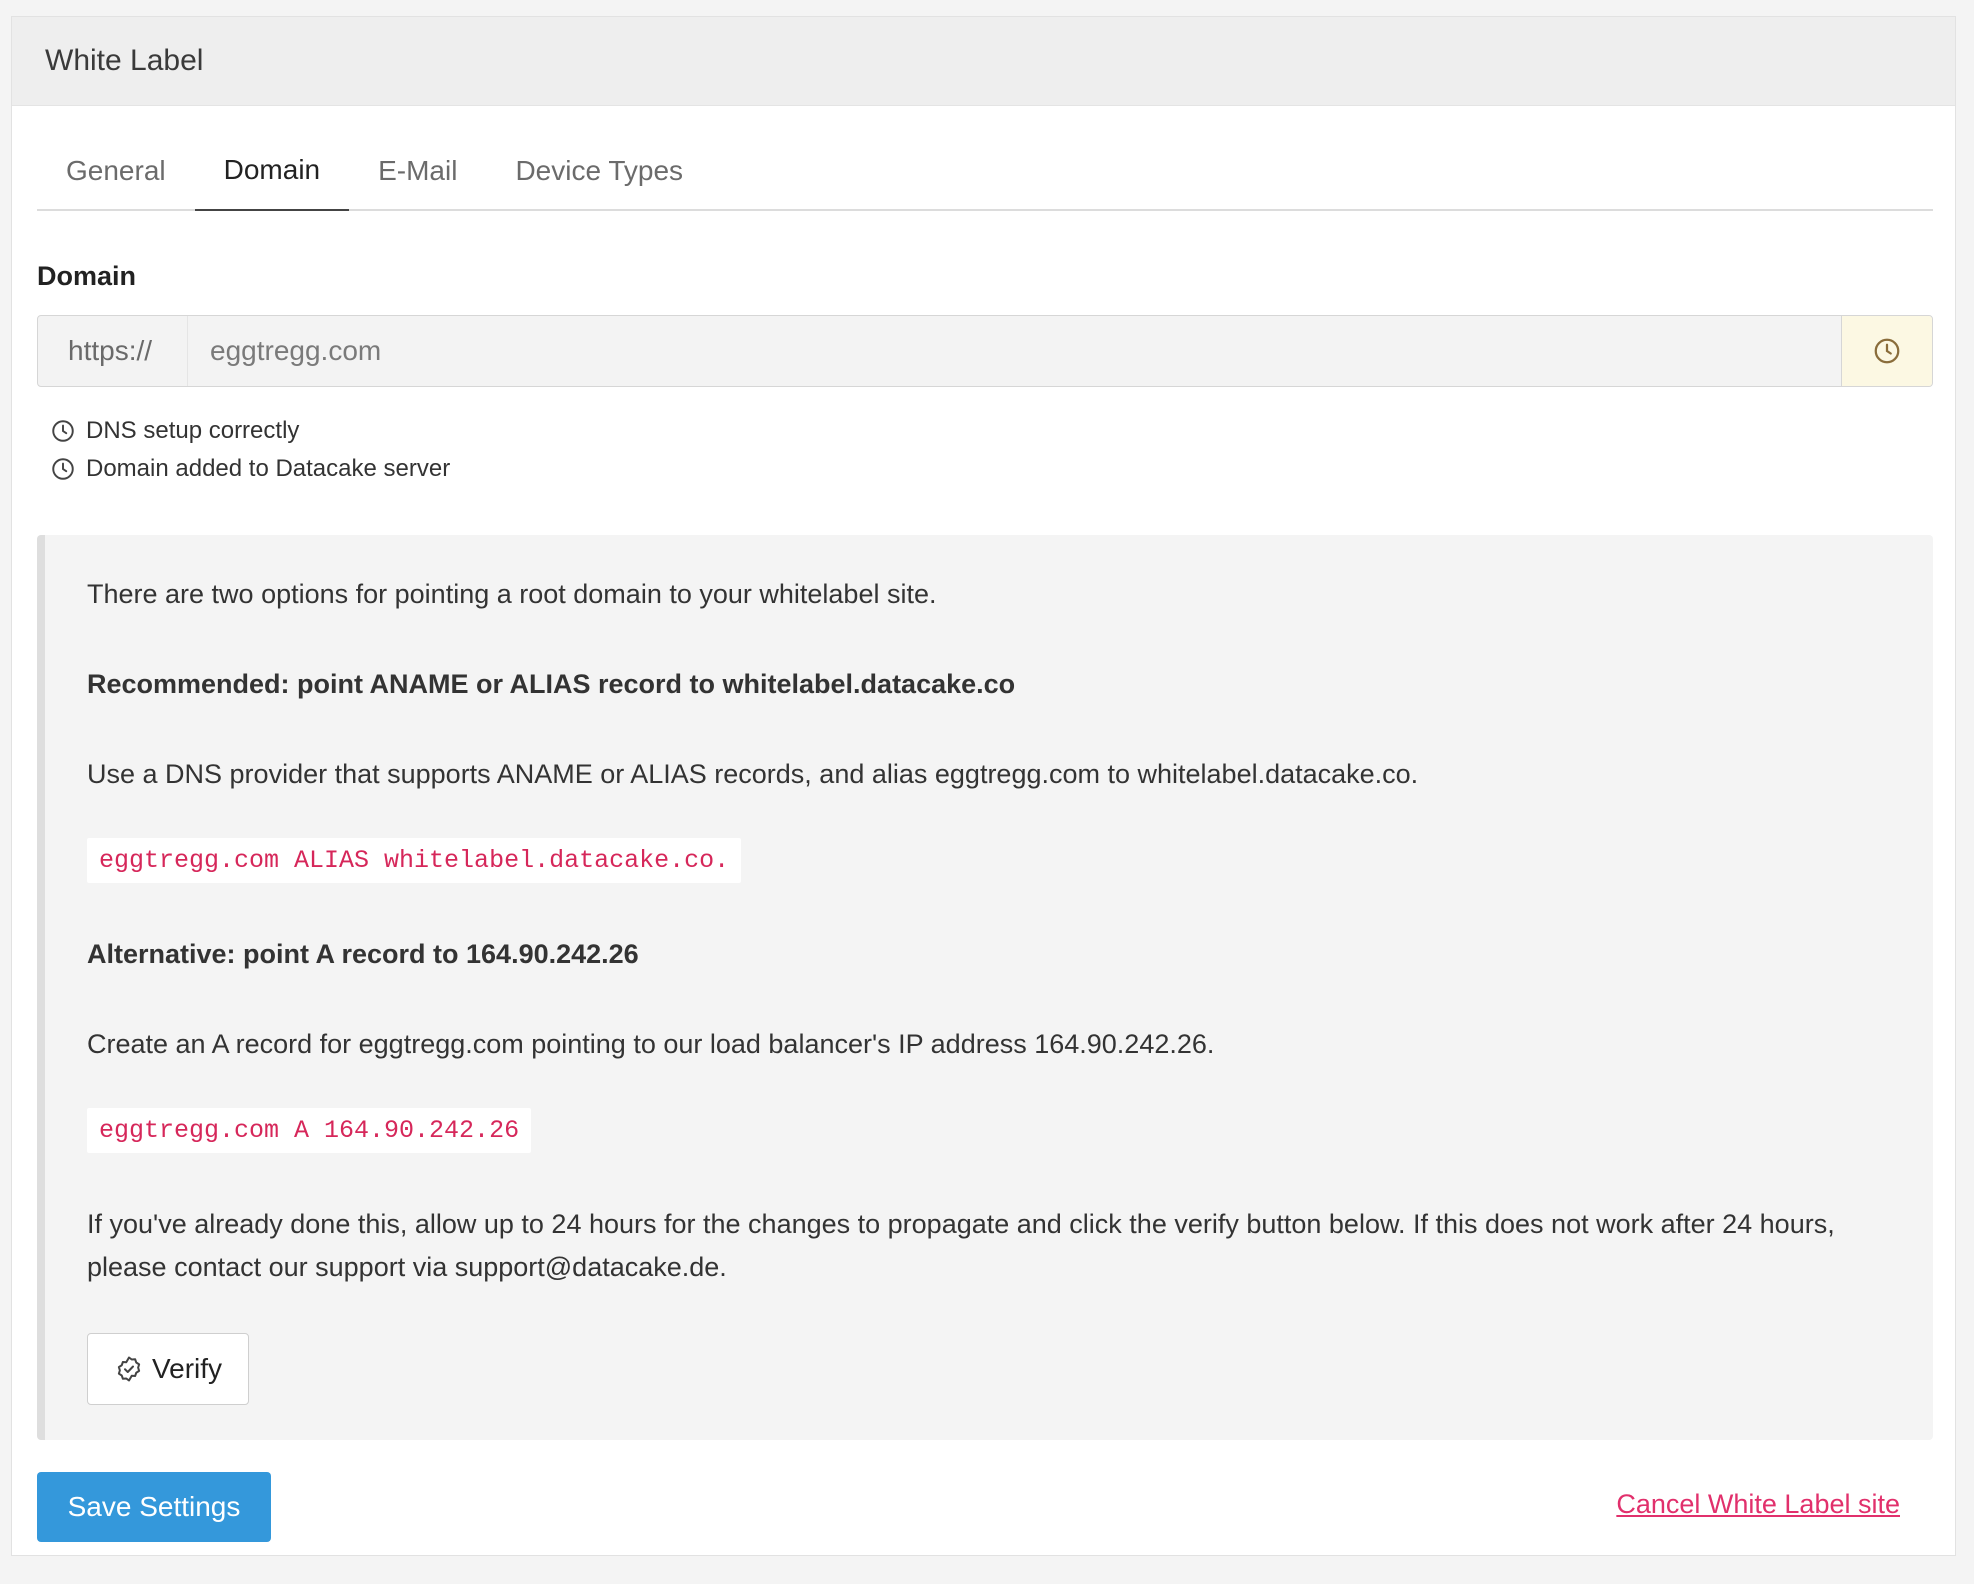  Describe the element at coordinates (154, 1507) in the screenshot. I see `save-settings-button: Save Settings` at that location.